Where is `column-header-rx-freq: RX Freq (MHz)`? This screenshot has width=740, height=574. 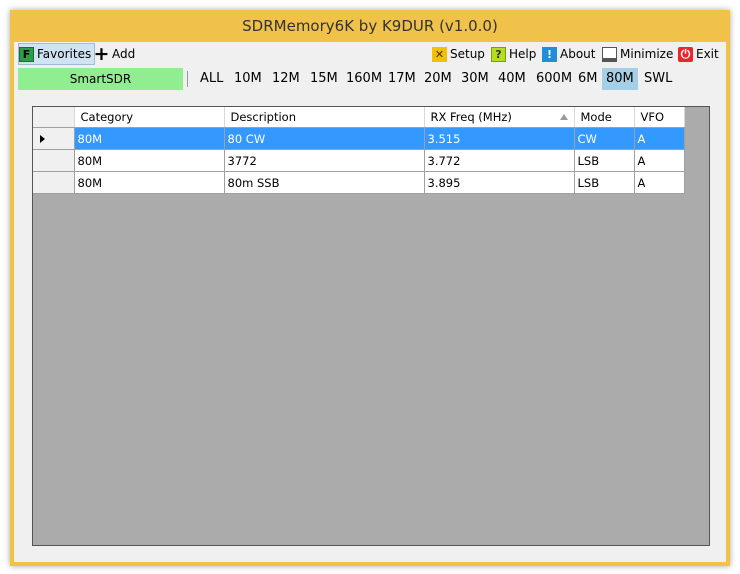
column-header-rx-freq: RX Freq (MHz) is located at coordinates (499, 117).